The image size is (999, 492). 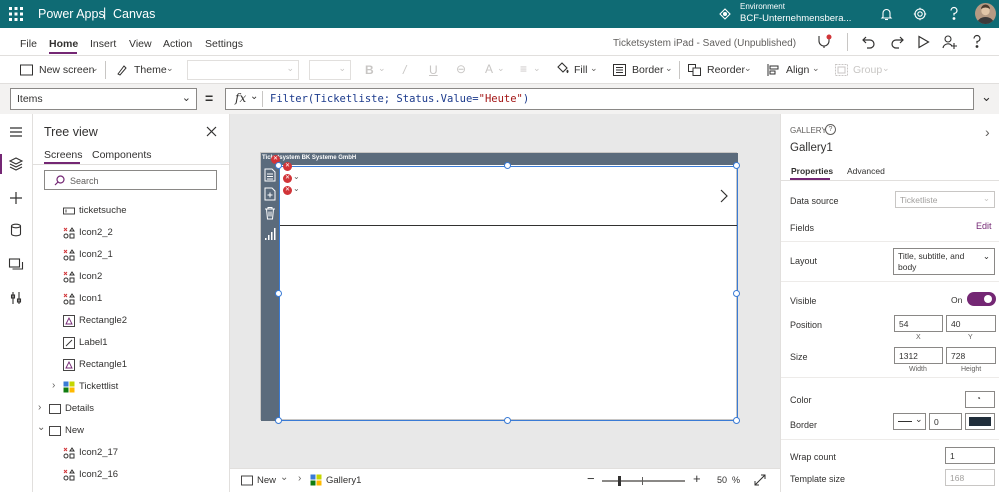 I want to click on tree-item-rectangle1: Rectangle1, so click(x=131, y=366).